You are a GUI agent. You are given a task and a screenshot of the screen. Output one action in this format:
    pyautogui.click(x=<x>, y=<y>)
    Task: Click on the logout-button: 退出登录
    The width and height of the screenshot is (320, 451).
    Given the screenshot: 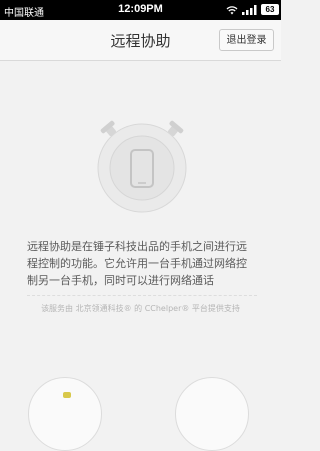 What is the action you would take?
    pyautogui.click(x=246, y=40)
    